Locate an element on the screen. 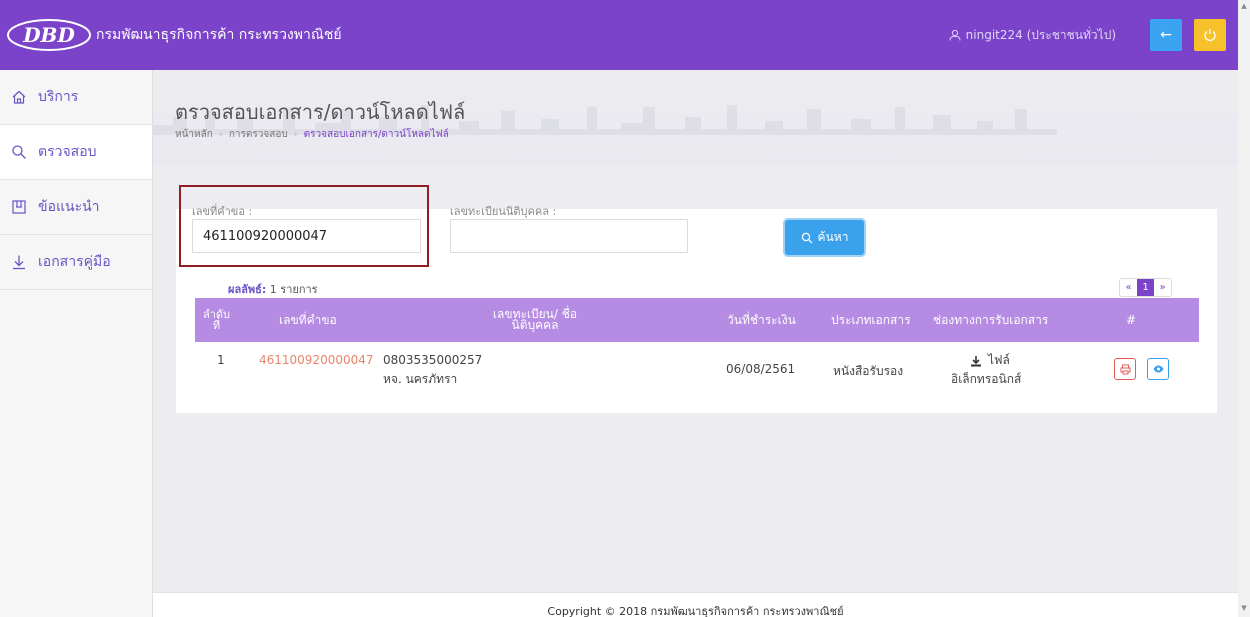  col-pay-date: วันที่ชำระเงิน is located at coordinates (761, 319).